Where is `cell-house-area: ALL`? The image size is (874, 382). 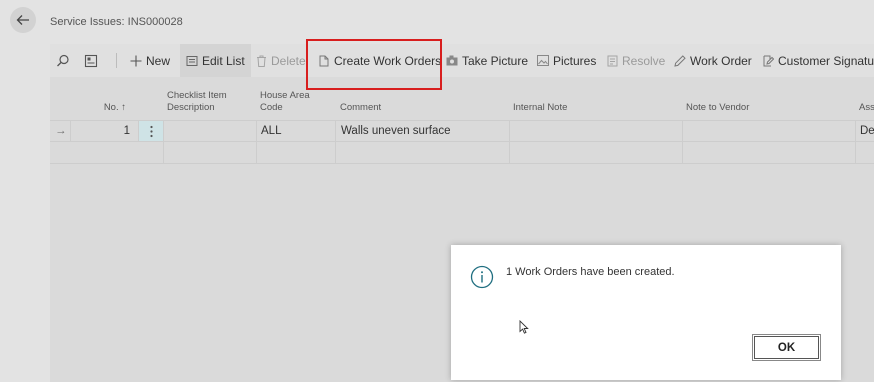 cell-house-area: ALL is located at coordinates (295, 131).